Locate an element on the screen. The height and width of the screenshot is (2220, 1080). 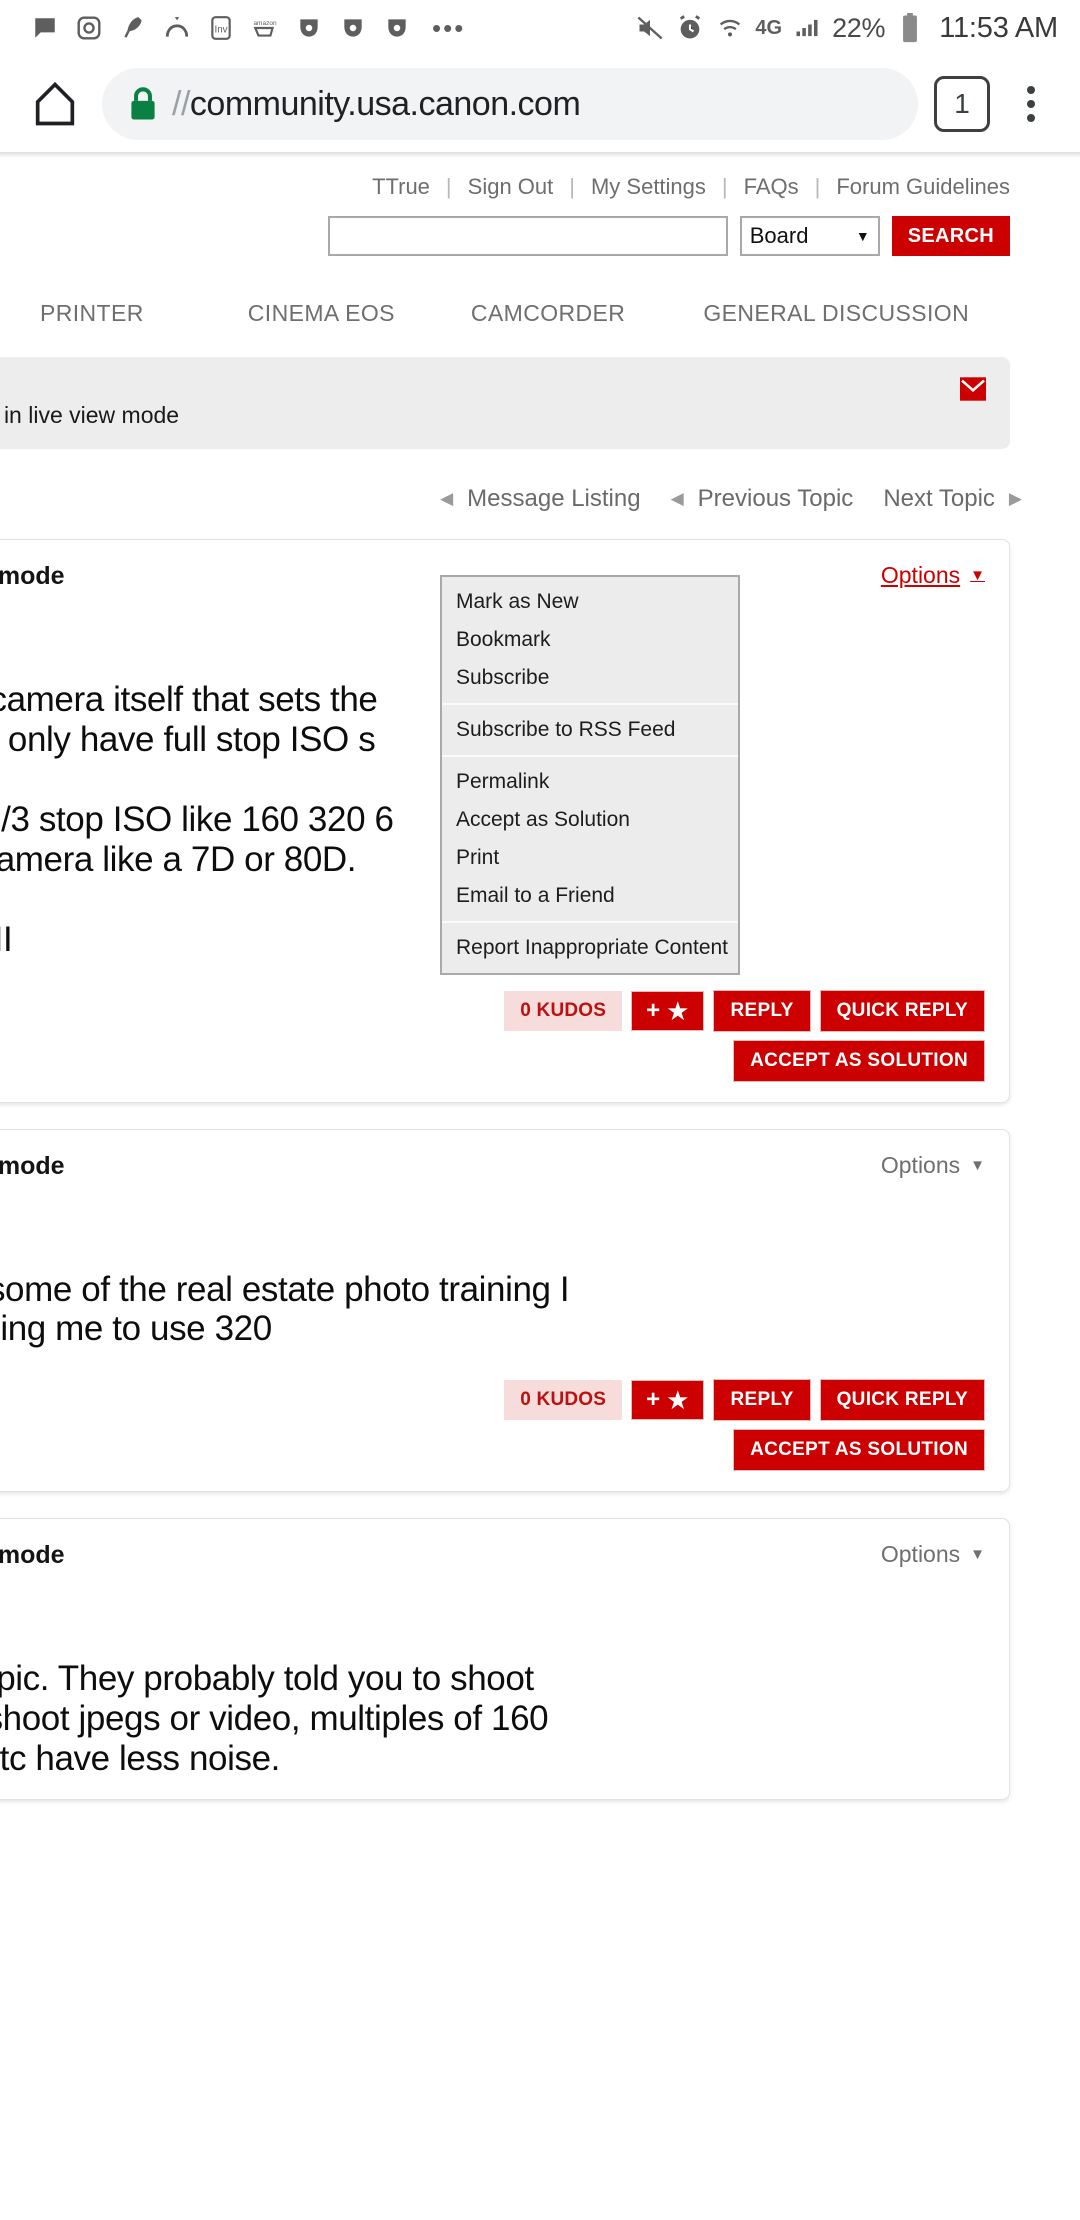
status-system-icons: 4G 22% 11:53 AM is located at coordinates (846, 28).